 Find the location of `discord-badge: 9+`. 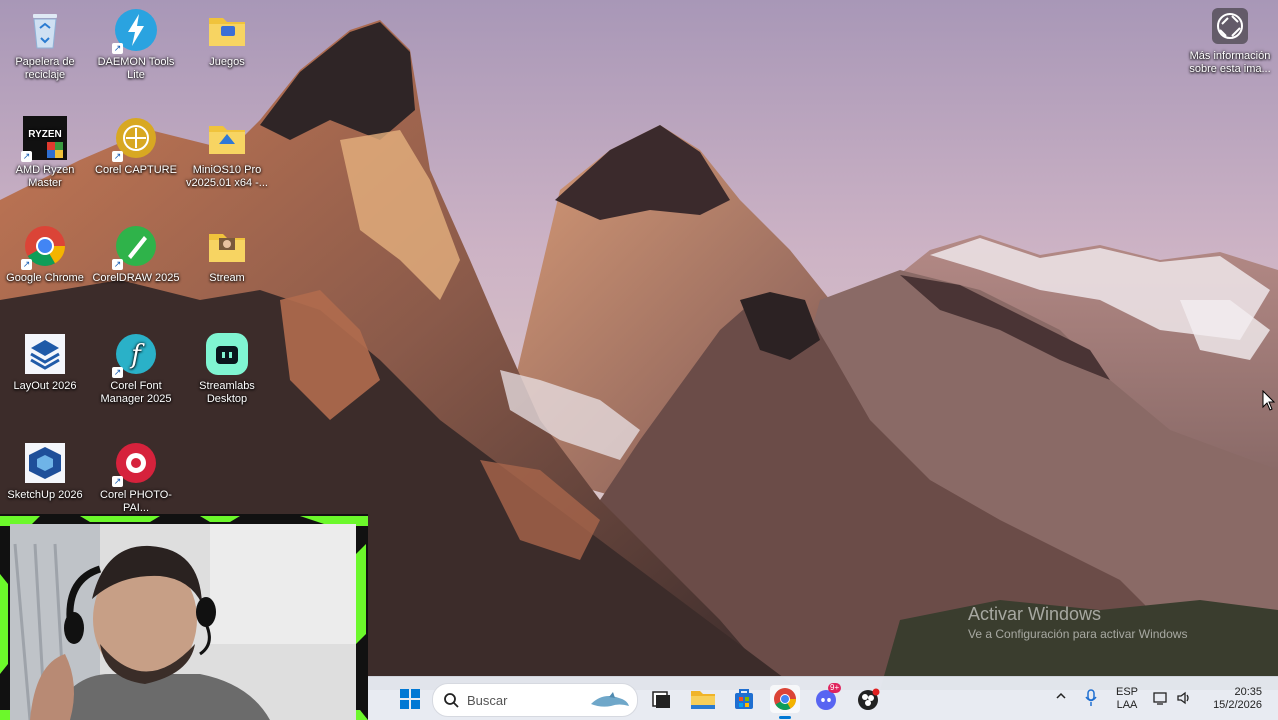

discord-badge: 9+ is located at coordinates (835, 688).